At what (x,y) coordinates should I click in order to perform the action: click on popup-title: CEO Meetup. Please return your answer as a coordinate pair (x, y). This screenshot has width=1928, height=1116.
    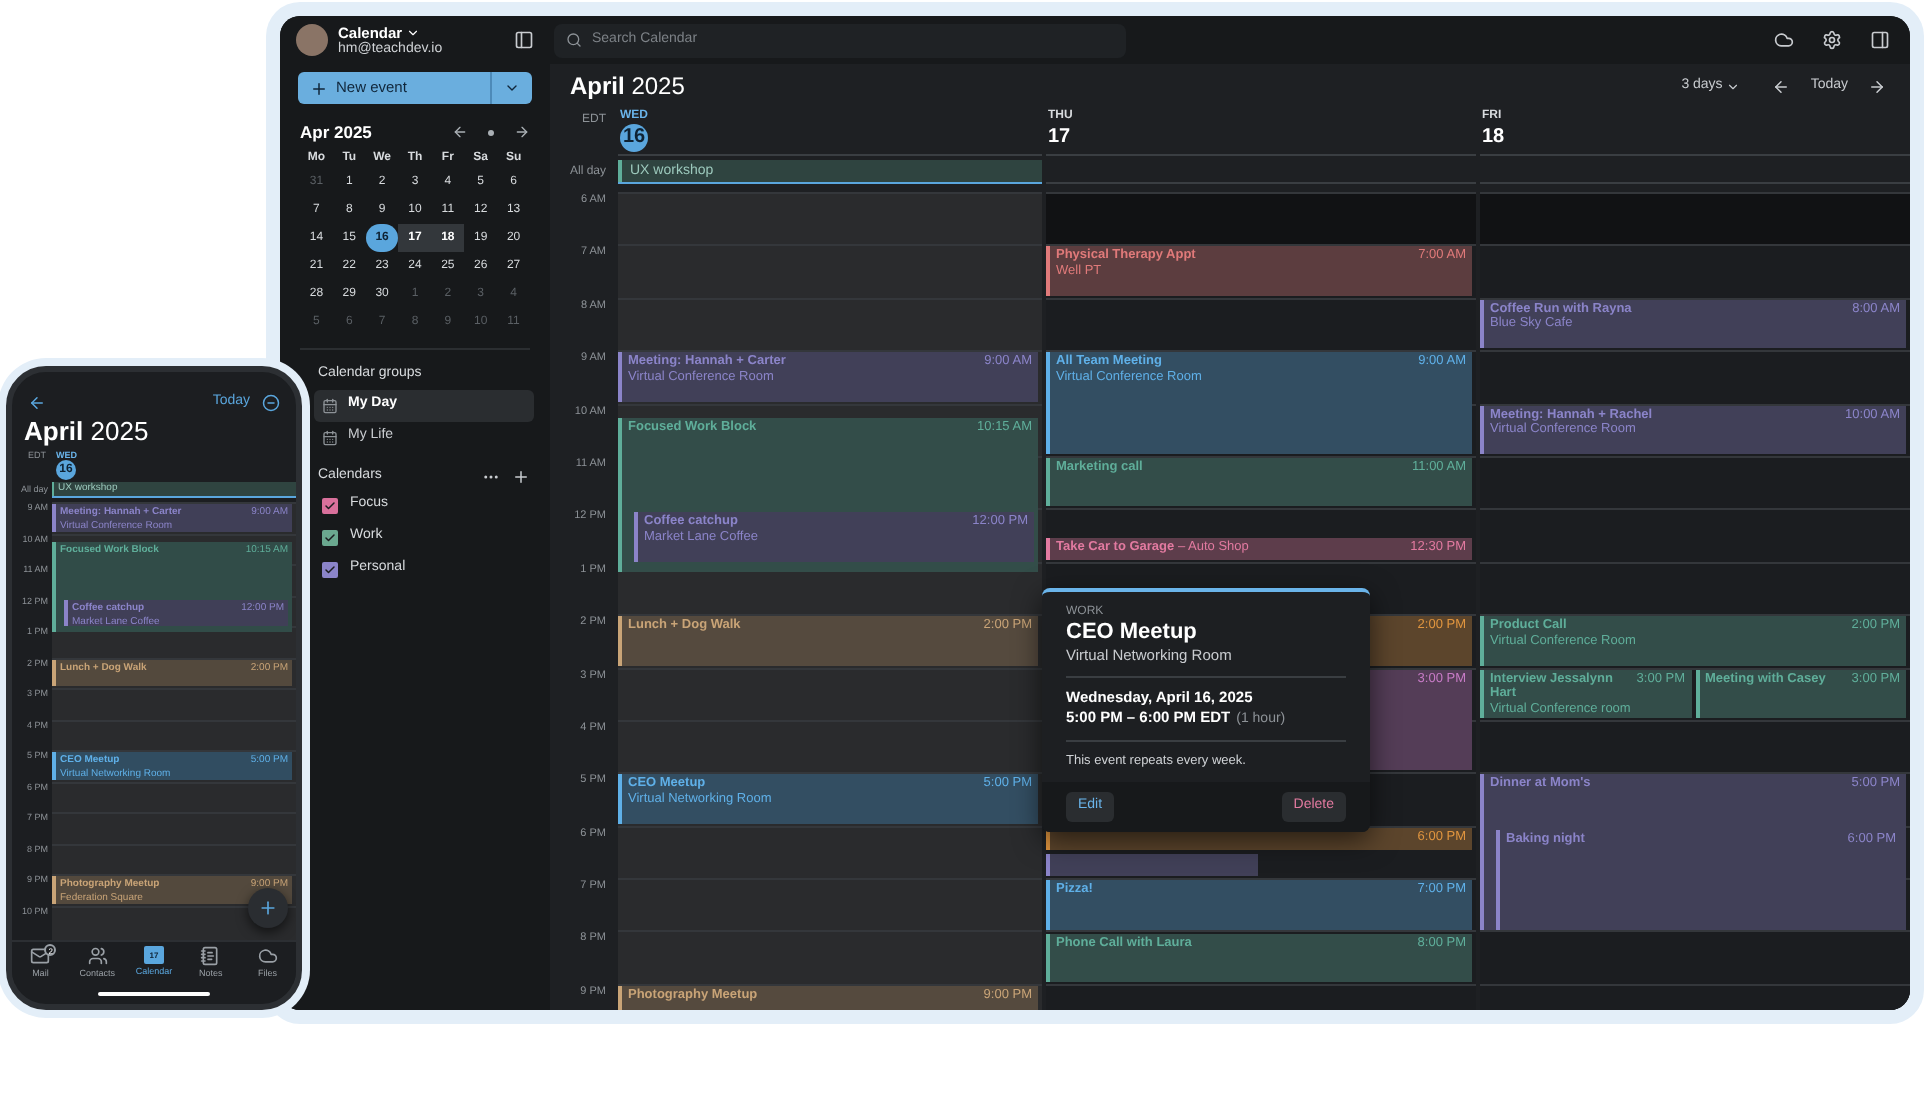
    Looking at the image, I should click on (1132, 633).